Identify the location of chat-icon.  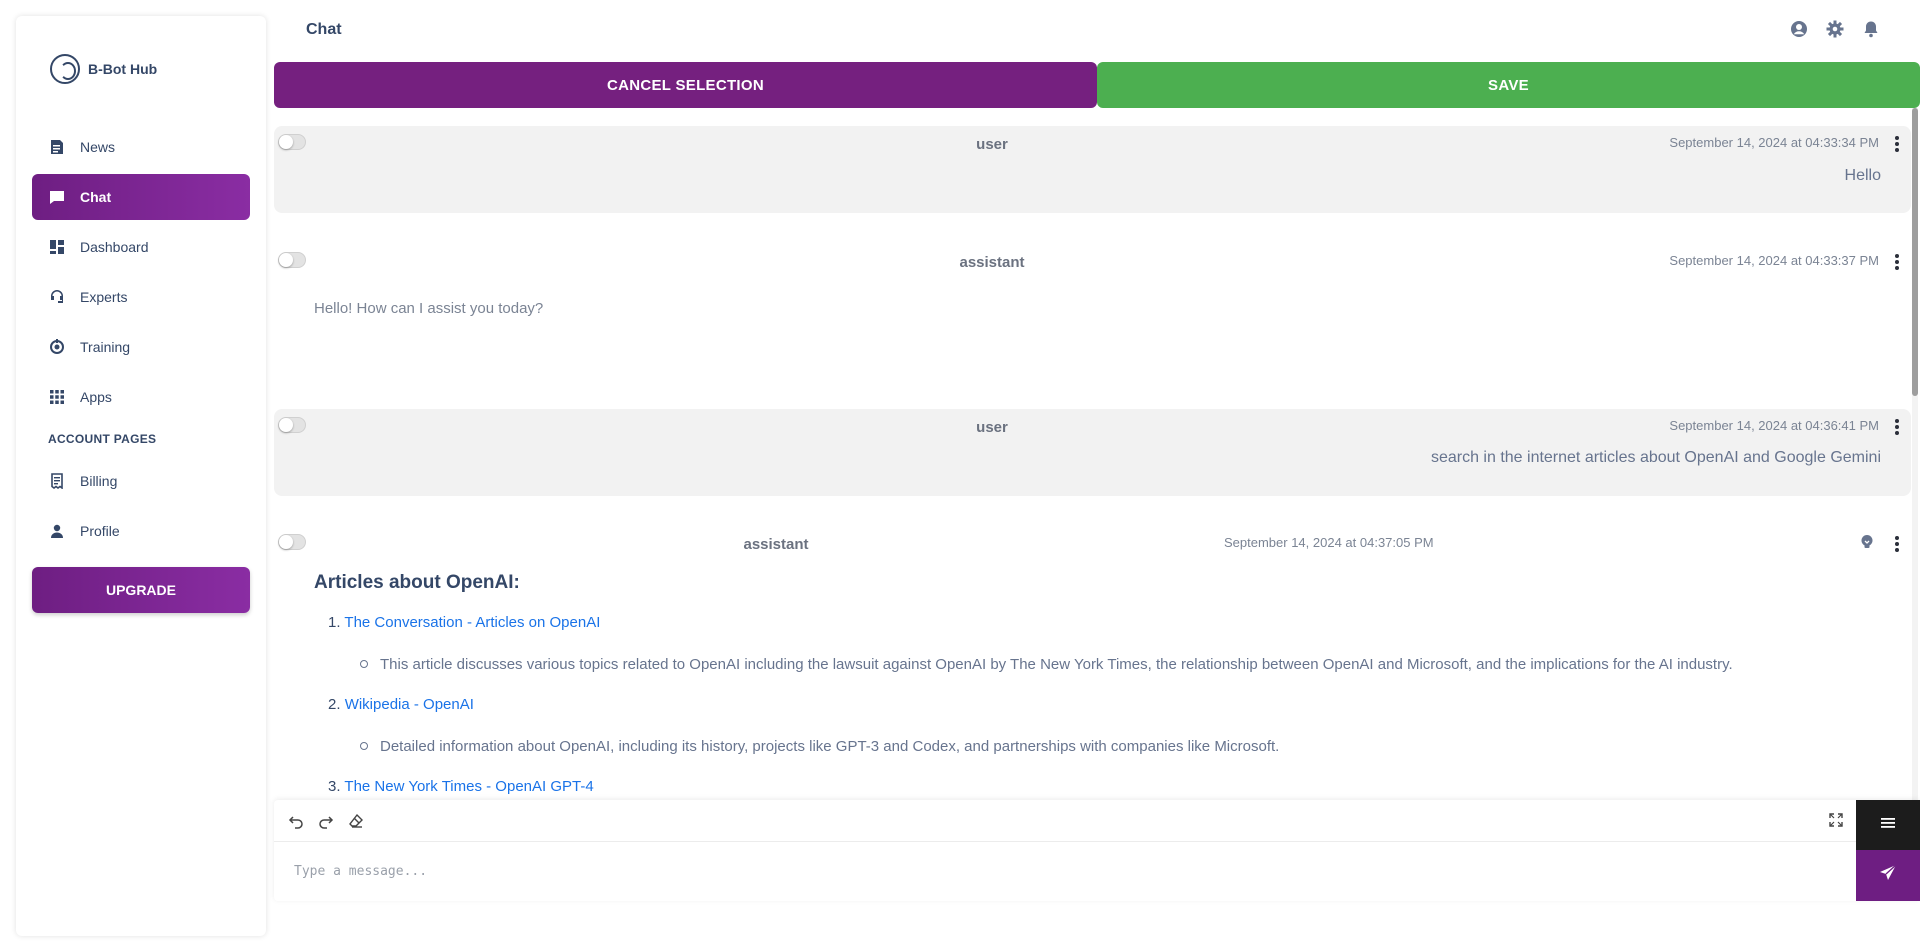
(57, 197).